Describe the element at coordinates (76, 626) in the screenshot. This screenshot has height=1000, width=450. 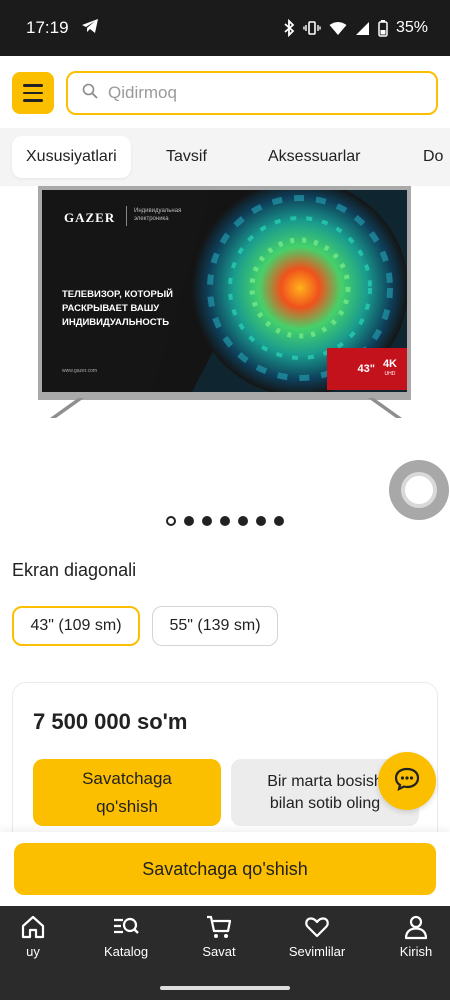
I see `option-43-inch: 43" (109 sm)` at that location.